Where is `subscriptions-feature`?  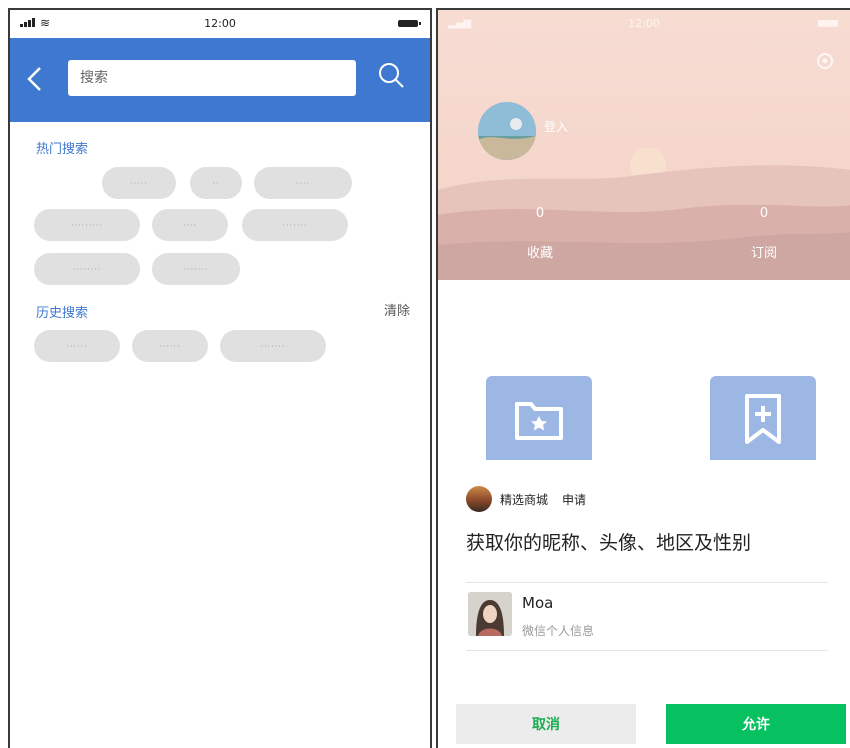 subscriptions-feature is located at coordinates (763, 418).